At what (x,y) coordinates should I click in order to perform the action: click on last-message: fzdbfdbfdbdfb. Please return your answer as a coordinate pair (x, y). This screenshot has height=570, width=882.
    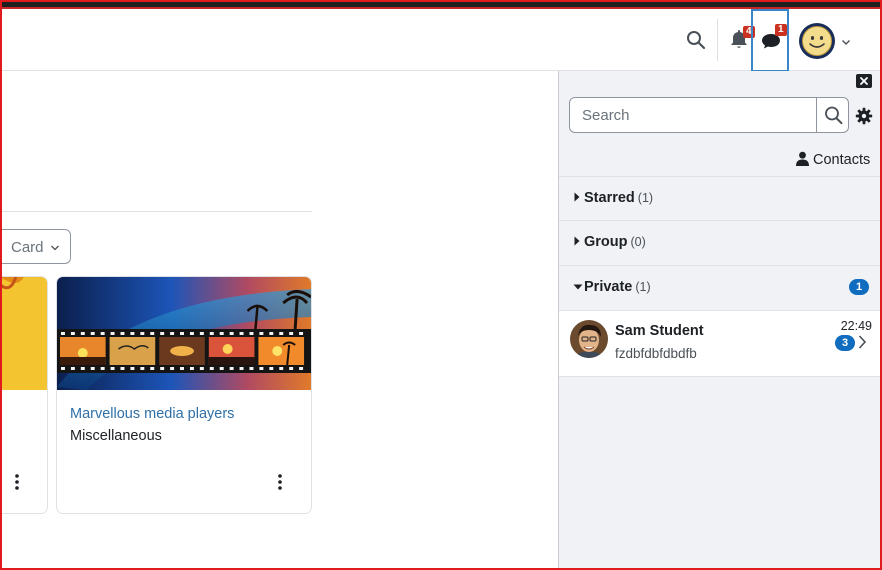
    Looking at the image, I should click on (656, 353).